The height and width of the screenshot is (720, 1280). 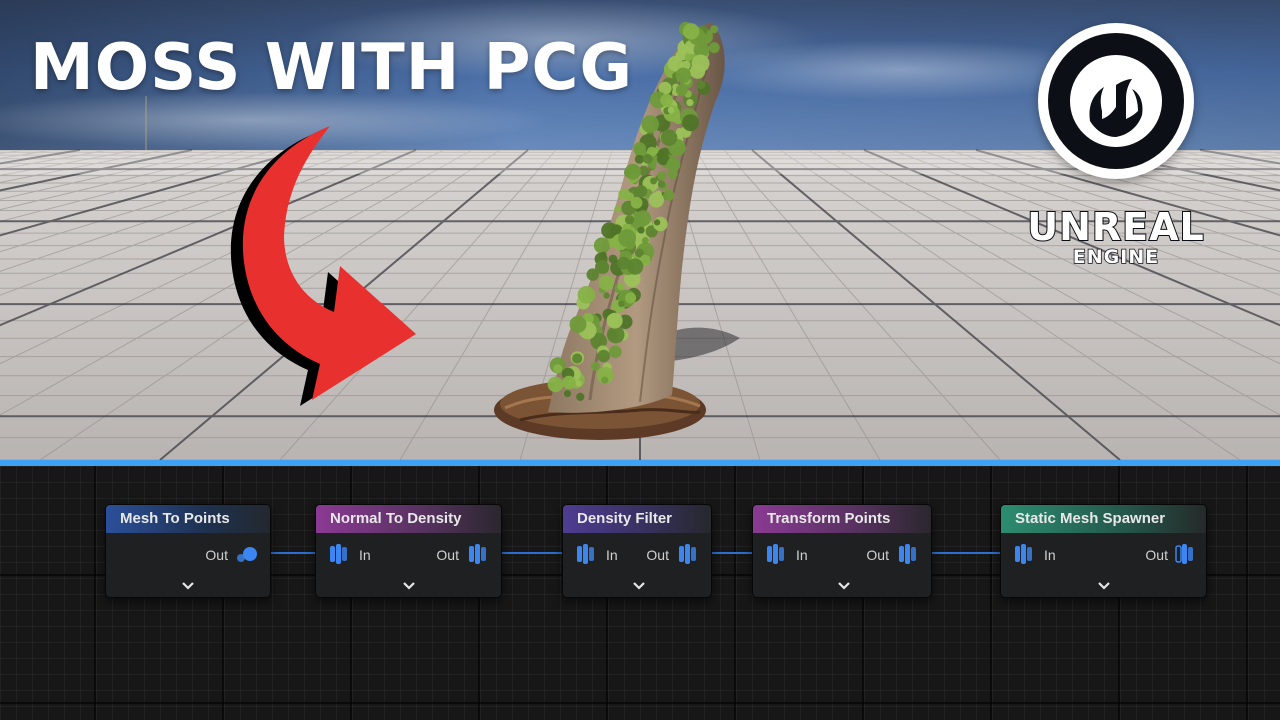 What do you see at coordinates (637, 551) in the screenshot?
I see `node-density-filter: Density Filter In Out` at bounding box center [637, 551].